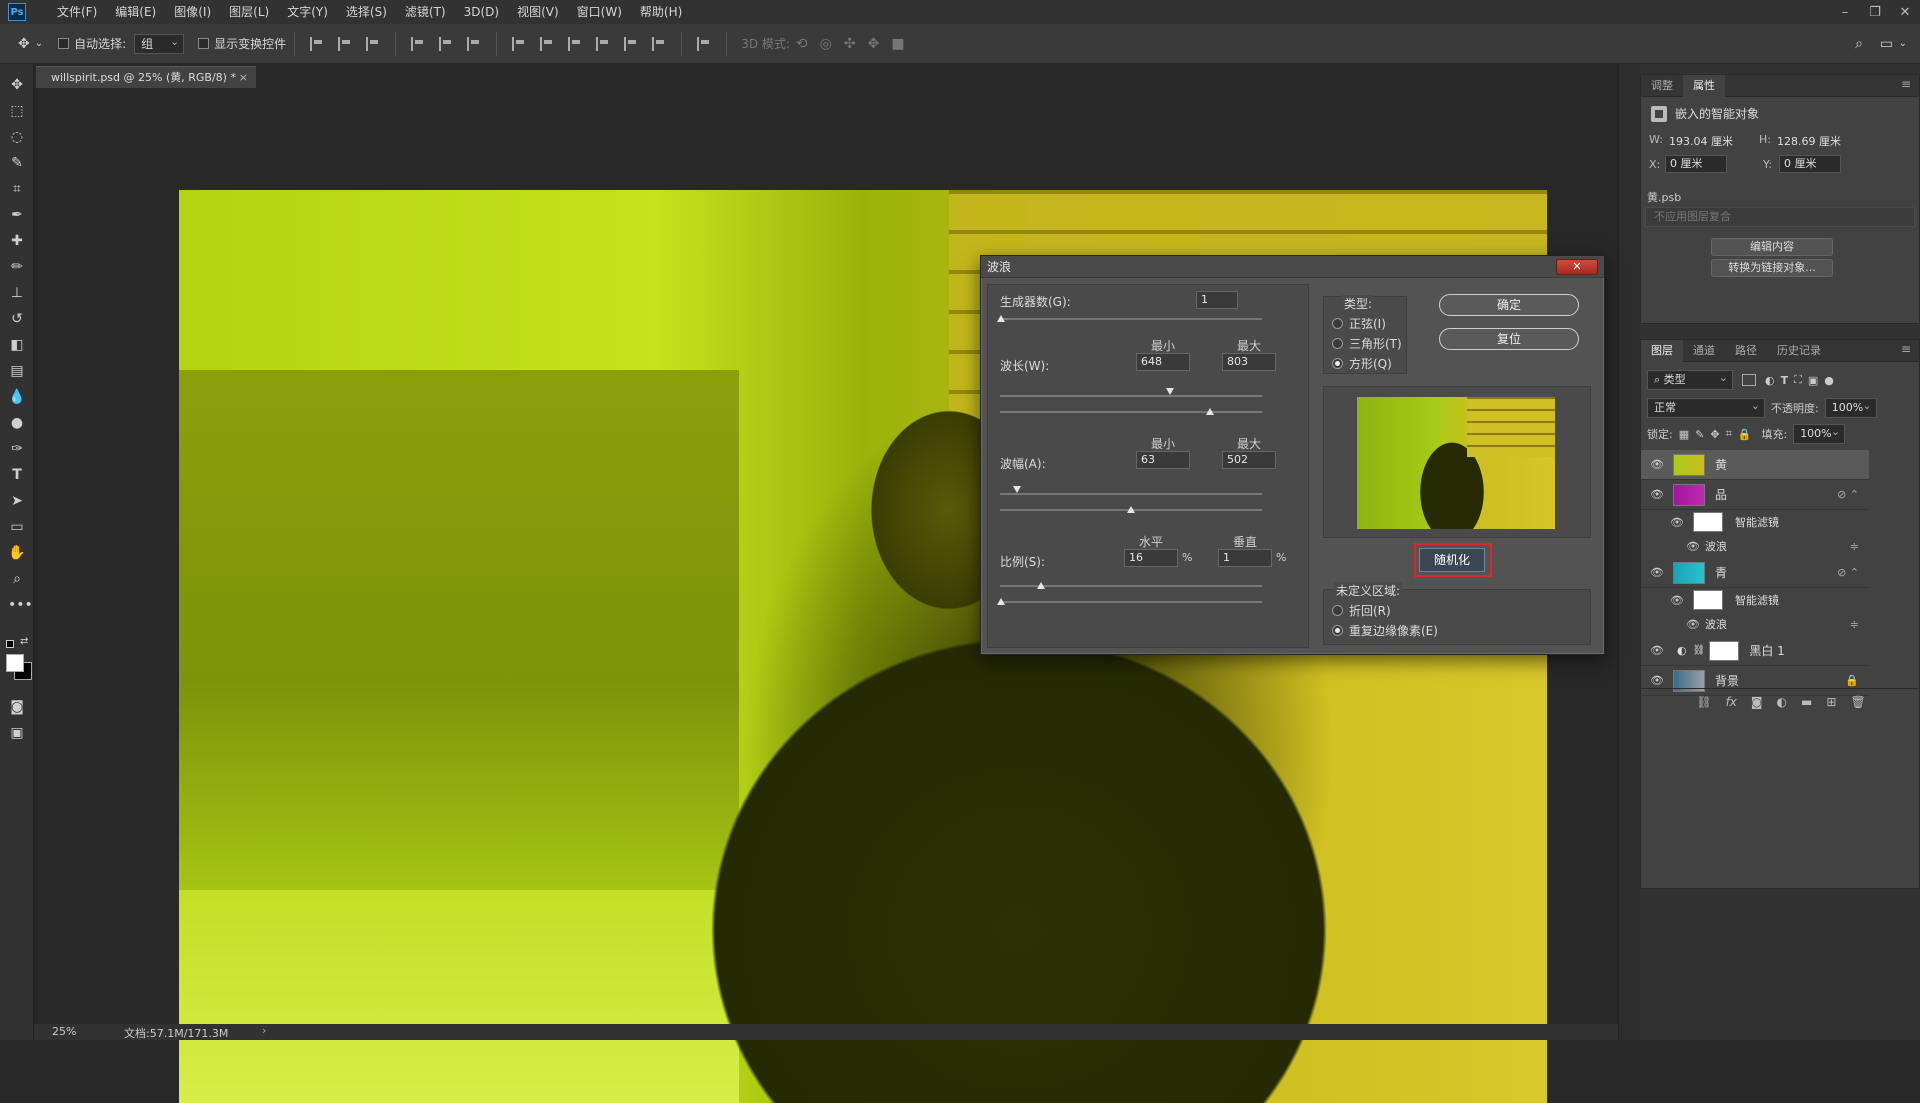  Describe the element at coordinates (1782, 702) in the screenshot. I see `new-adjustment-icon: ◐` at that location.